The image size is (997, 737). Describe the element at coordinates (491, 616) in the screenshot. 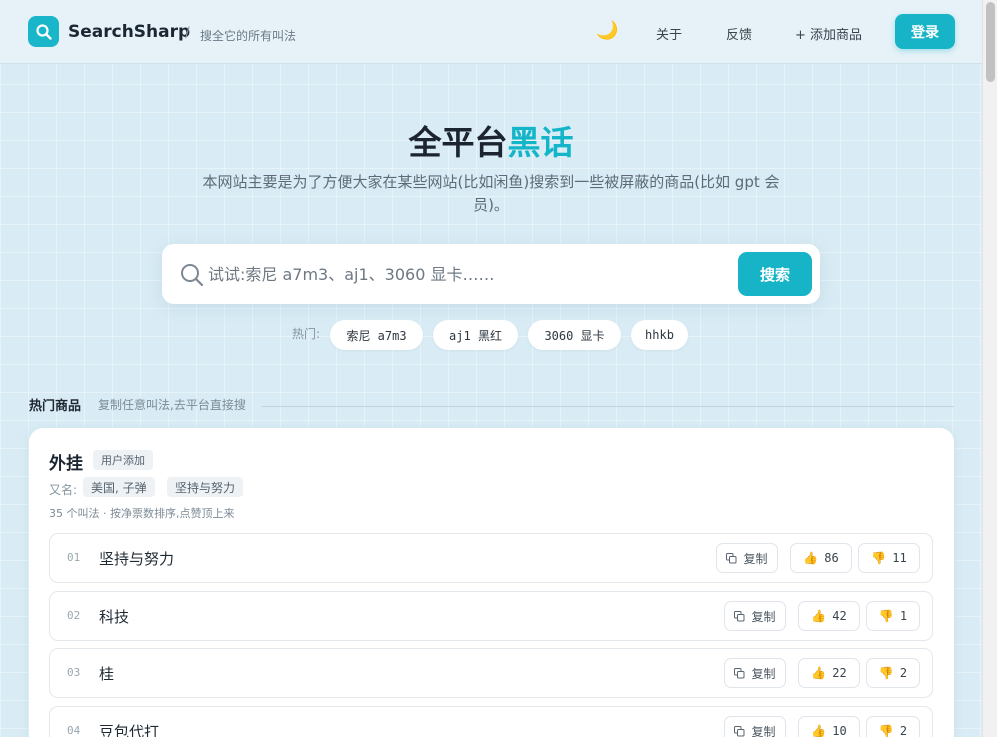

I see `table-row: 02 科技 复制 👍 42 👎 1` at that location.